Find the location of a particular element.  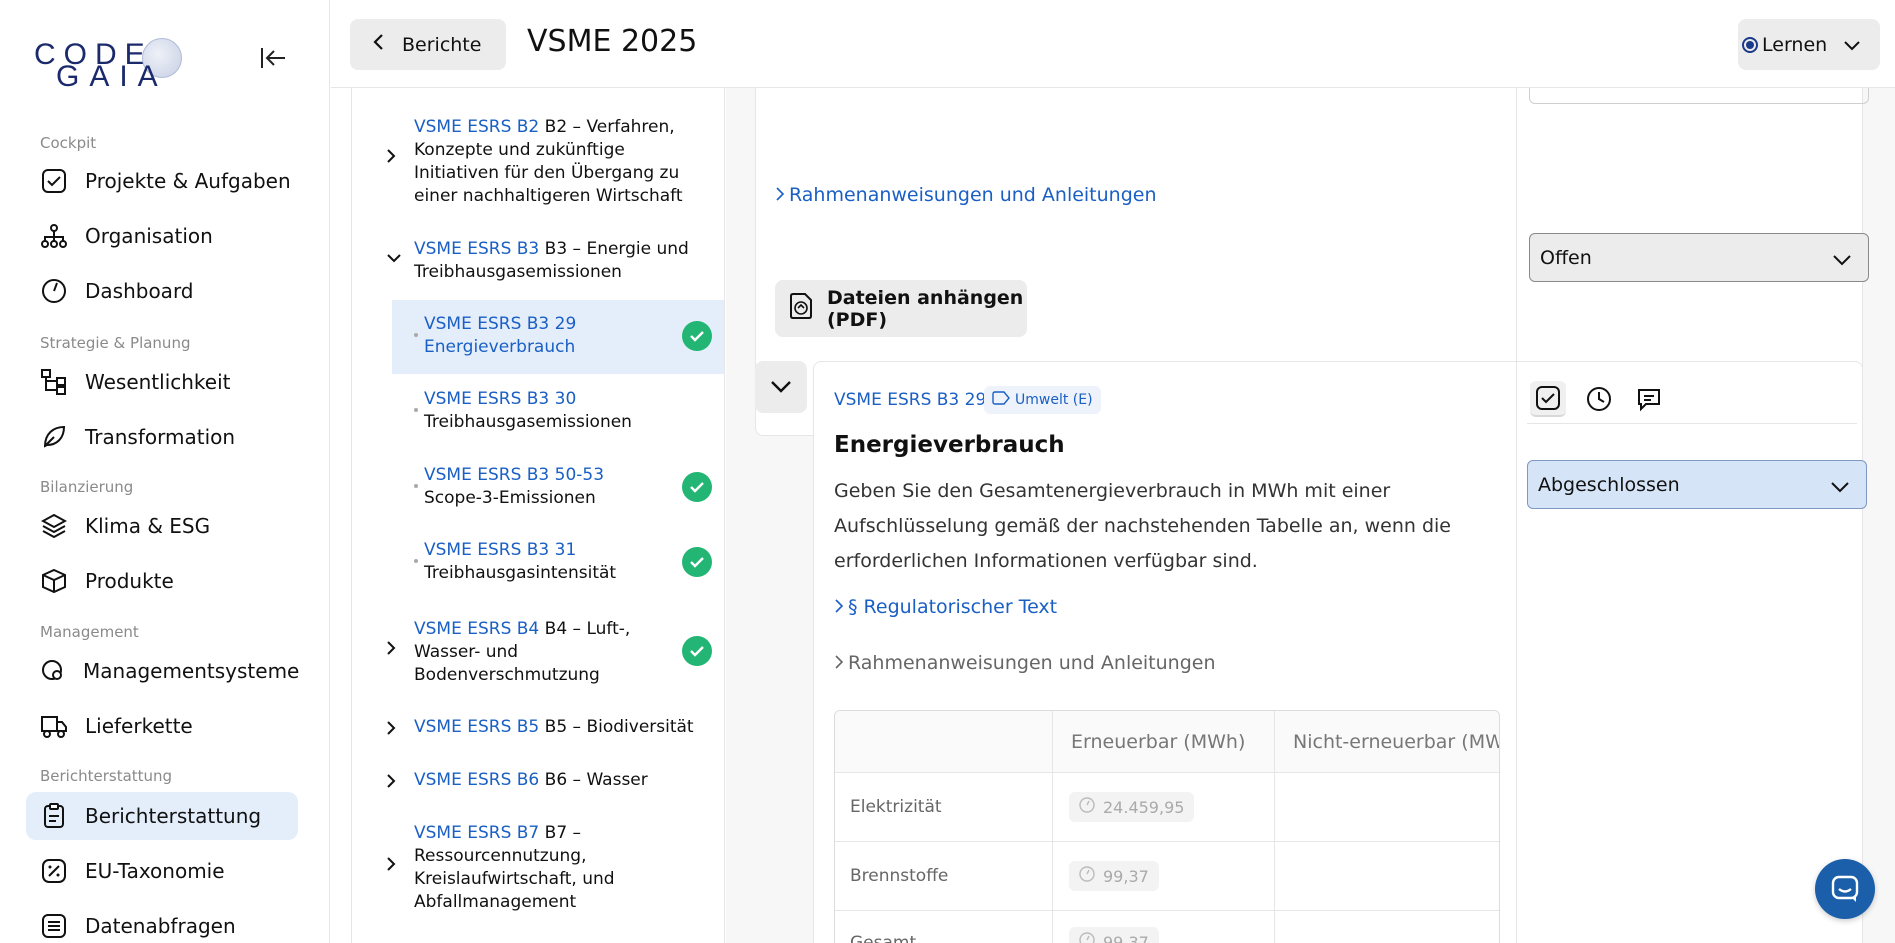

back-to-reports-button: Berichte is located at coordinates (428, 44).